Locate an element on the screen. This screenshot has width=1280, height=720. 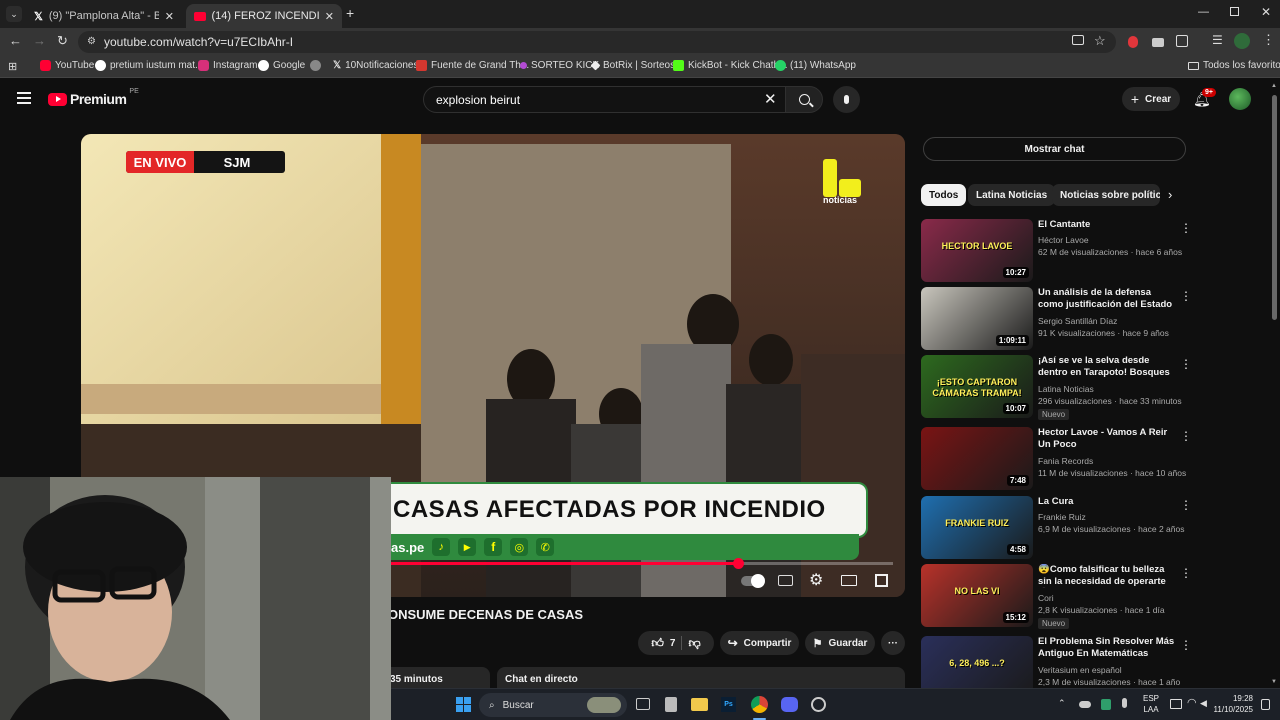
reading-list-icon: ☰ is located at coordinates (1217, 40).